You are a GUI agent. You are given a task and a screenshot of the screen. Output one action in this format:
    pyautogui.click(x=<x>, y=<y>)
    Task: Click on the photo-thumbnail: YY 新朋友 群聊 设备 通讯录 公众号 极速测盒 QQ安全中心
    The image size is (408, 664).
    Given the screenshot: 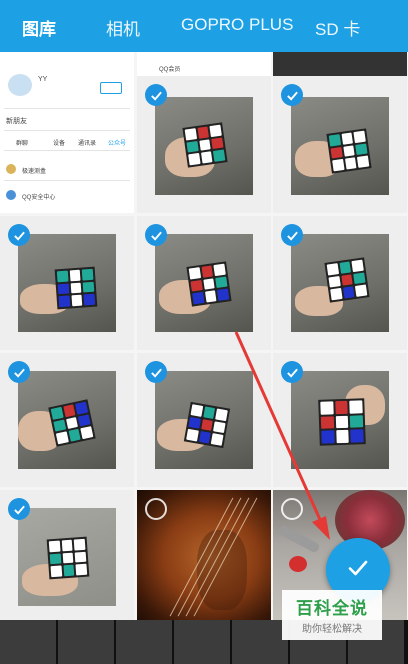 What is the action you would take?
    pyautogui.click(x=67, y=132)
    